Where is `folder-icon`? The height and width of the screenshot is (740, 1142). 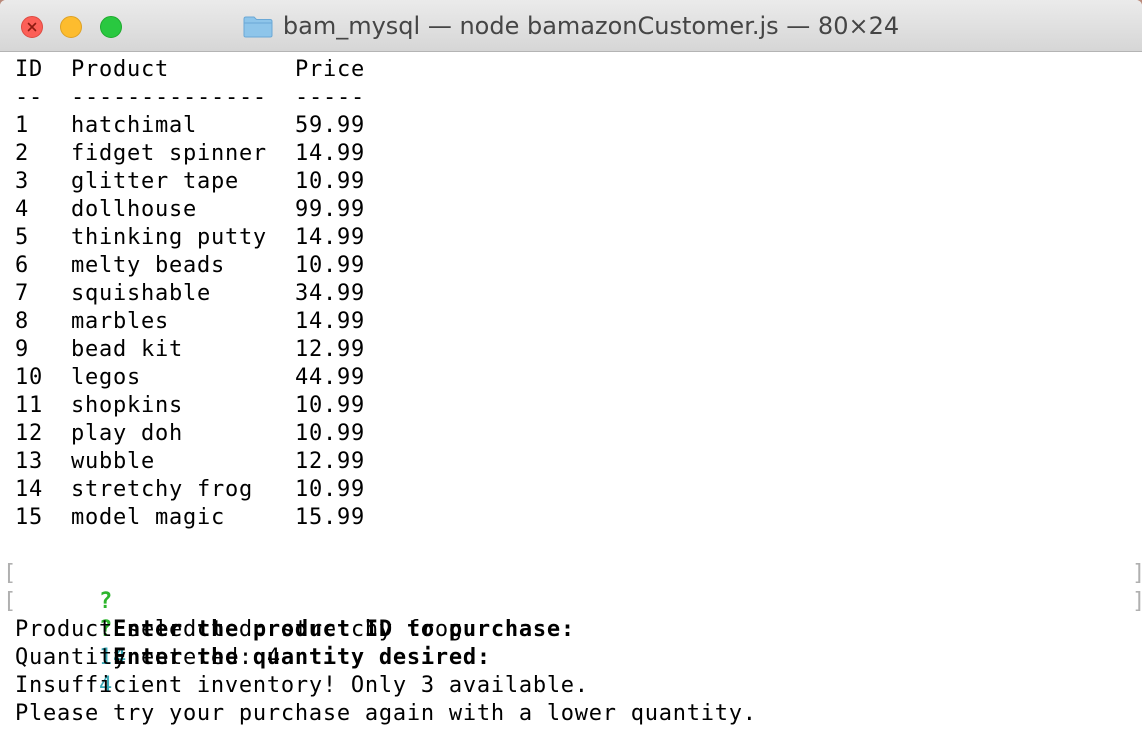 folder-icon is located at coordinates (258, 27).